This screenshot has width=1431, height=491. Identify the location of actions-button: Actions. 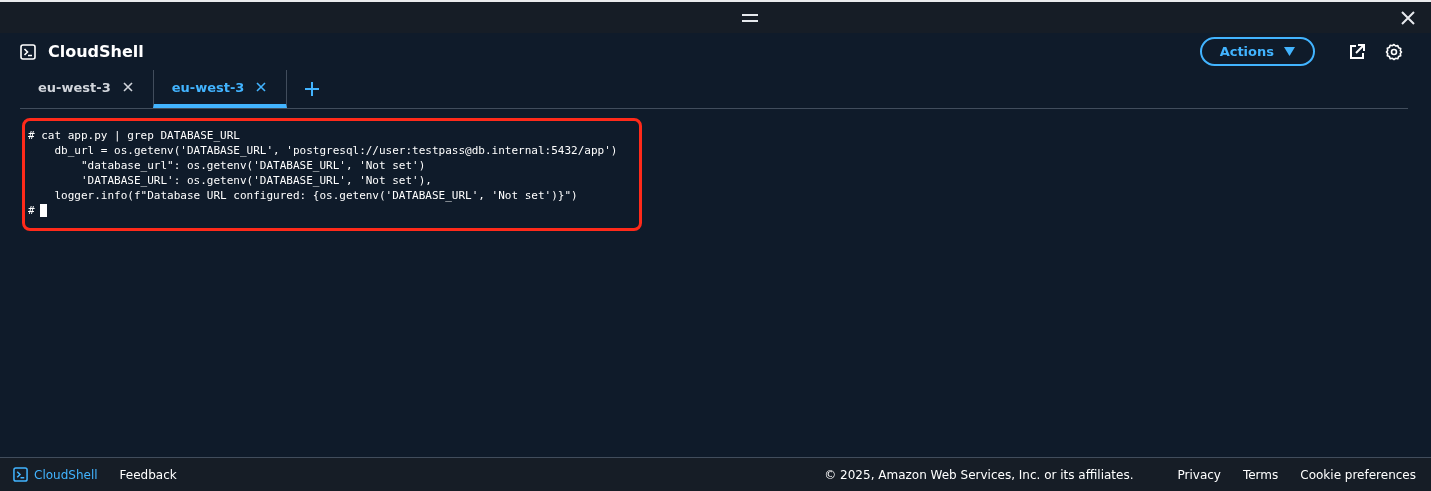
(1257, 51).